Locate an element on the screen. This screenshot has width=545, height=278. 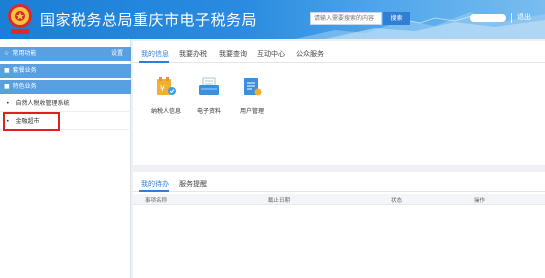
highlight-box is located at coordinates (31, 121).